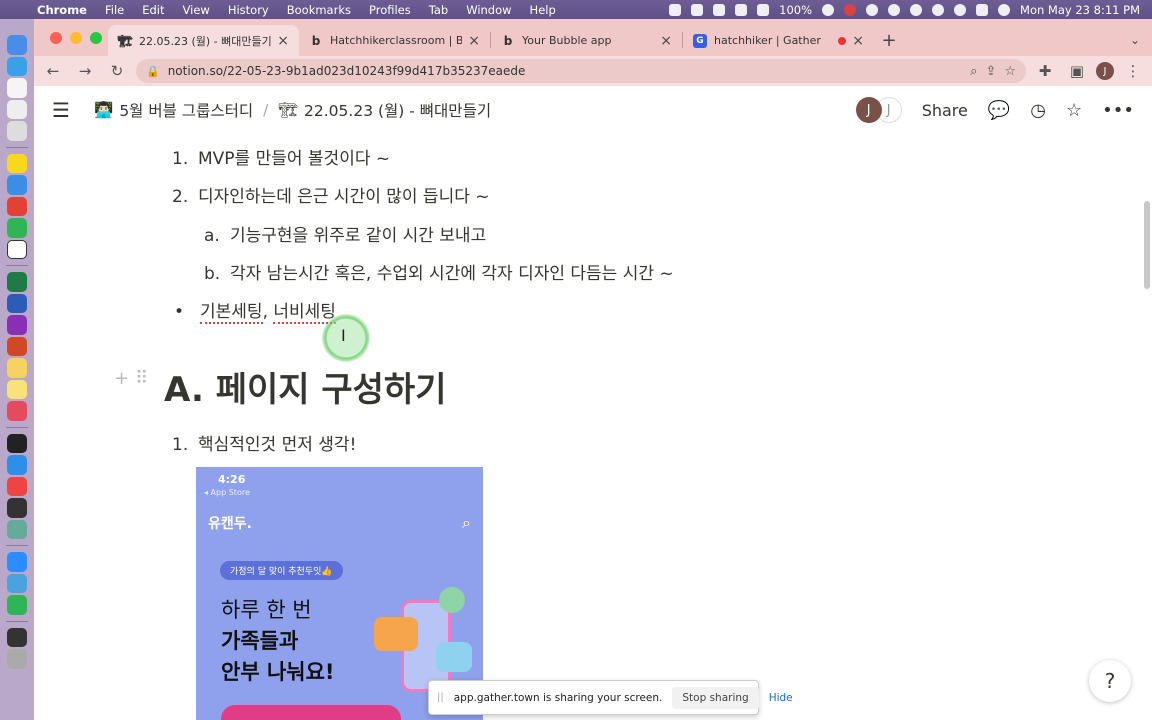 The height and width of the screenshot is (720, 1152). I want to click on drag-handle-icon: ||, so click(440, 697).